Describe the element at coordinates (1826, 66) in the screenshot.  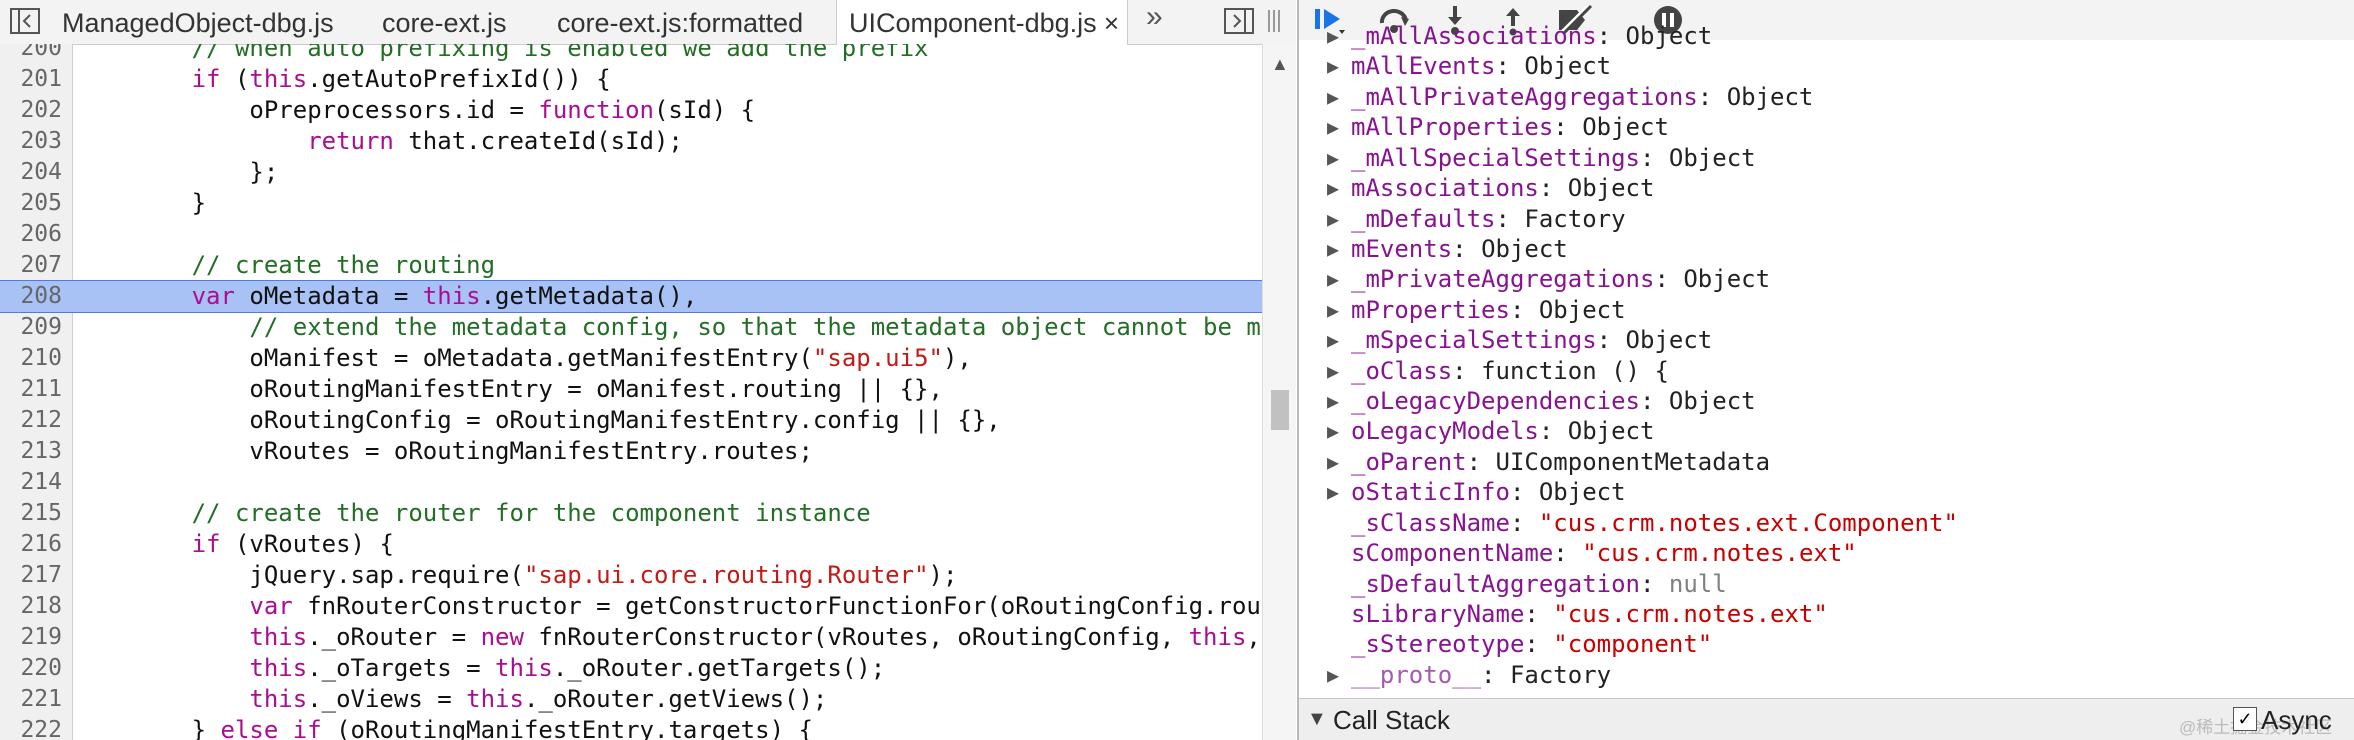
I see `scope-property-row: ▶ mAllEvents: Object` at that location.